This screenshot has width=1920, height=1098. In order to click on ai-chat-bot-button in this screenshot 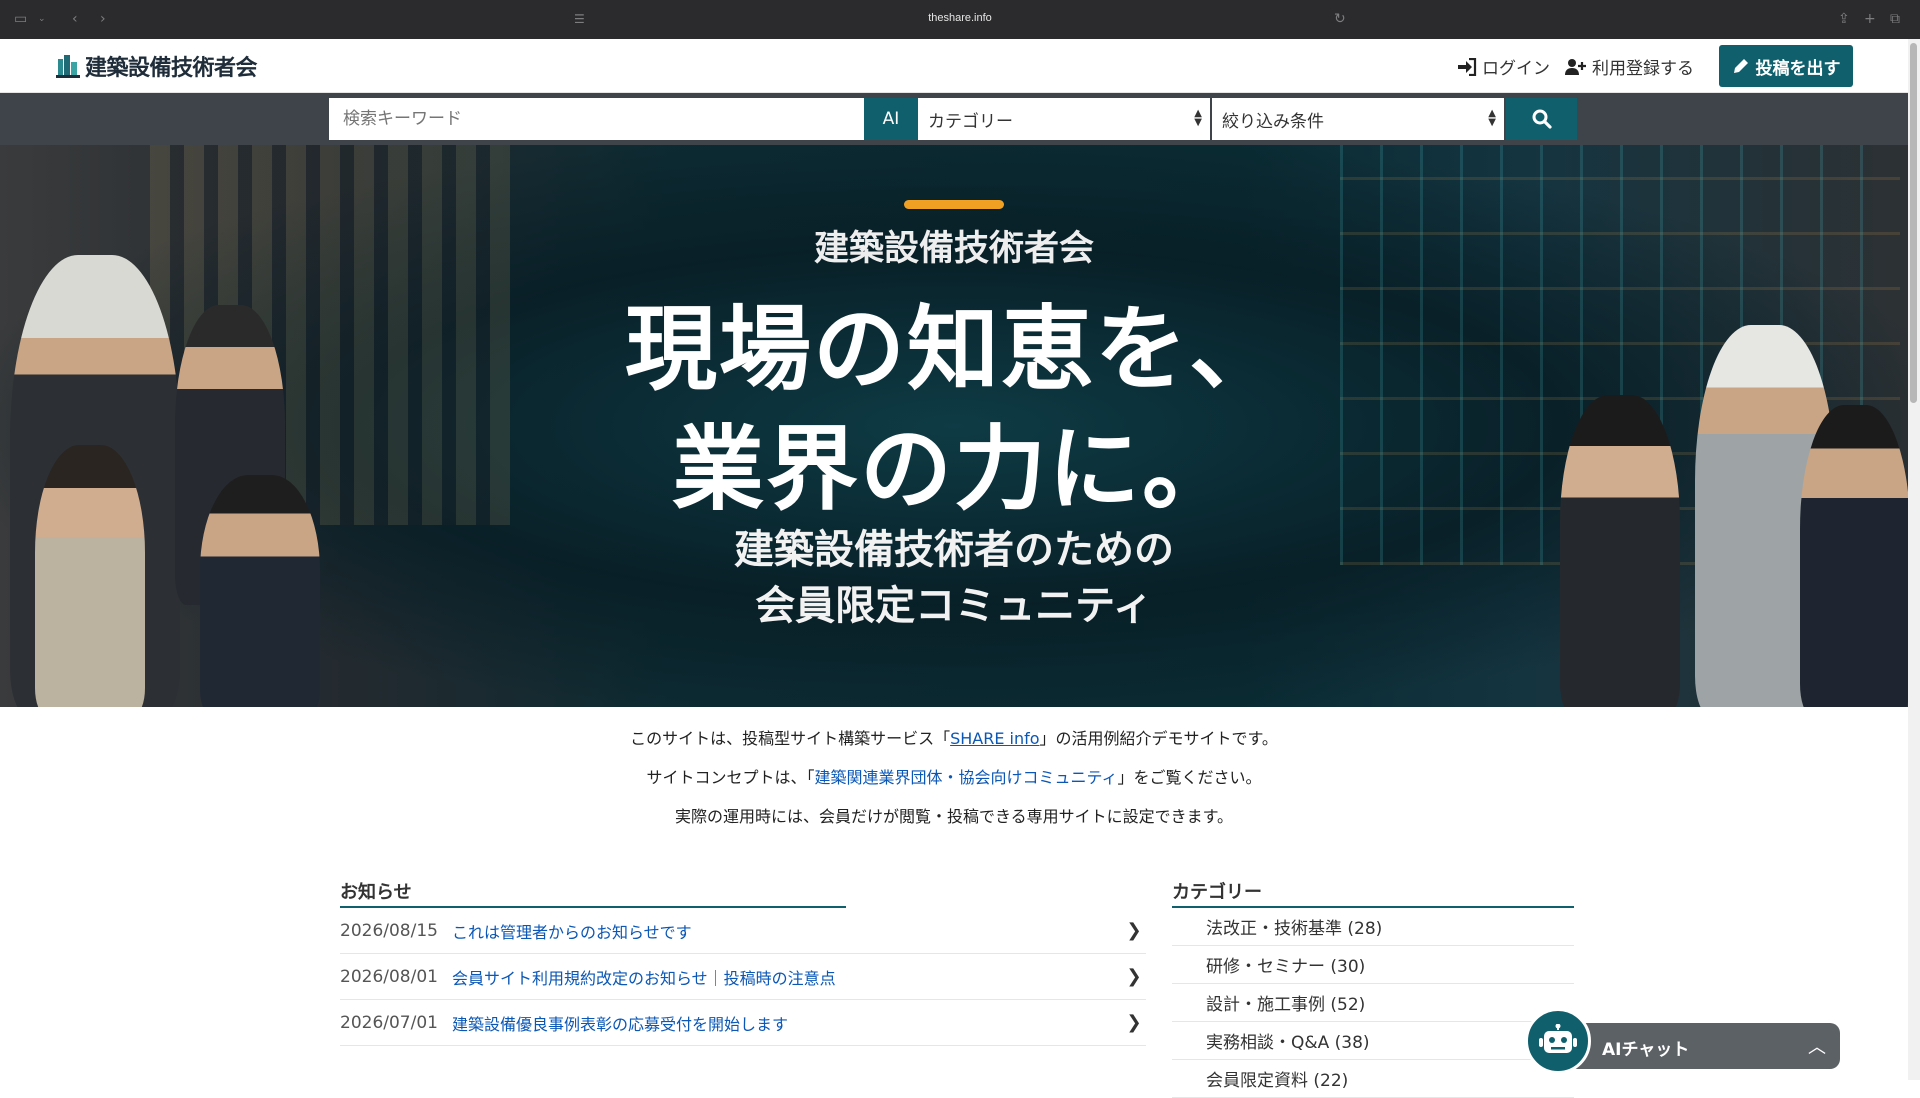, I will do `click(1558, 1041)`.